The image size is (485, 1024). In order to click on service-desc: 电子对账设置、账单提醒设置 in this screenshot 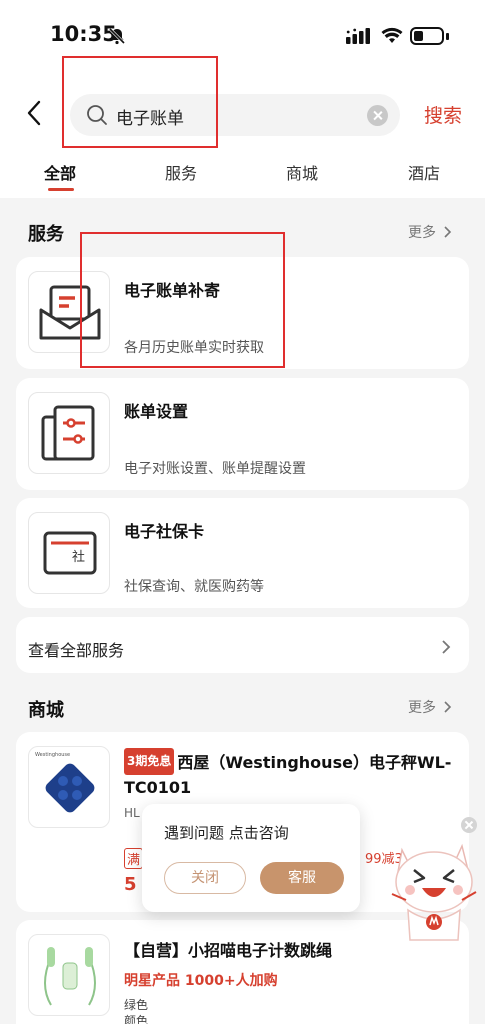, I will do `click(215, 469)`.